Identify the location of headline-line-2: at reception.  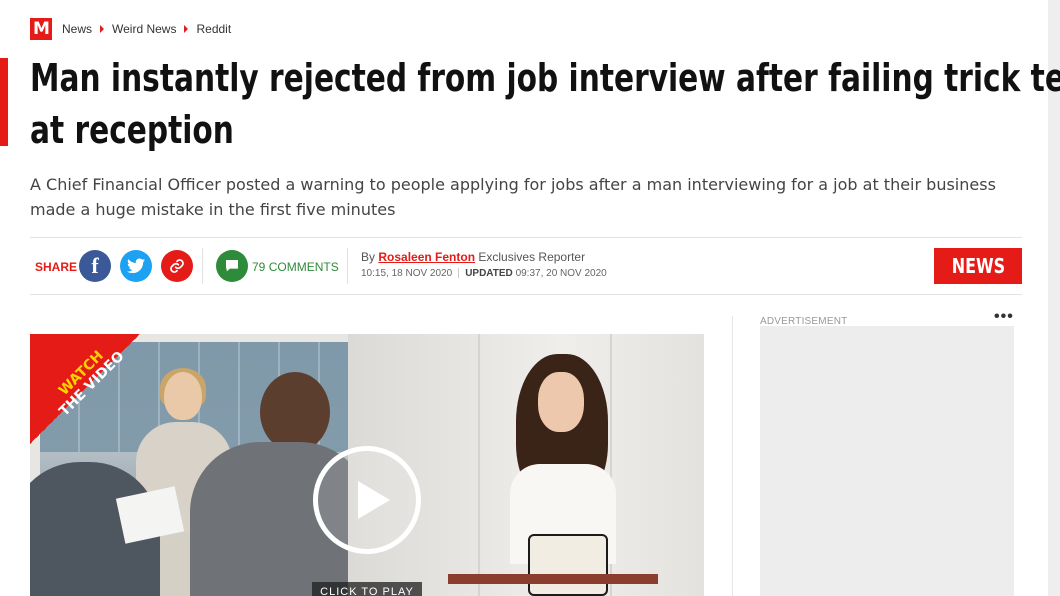
(132, 130).